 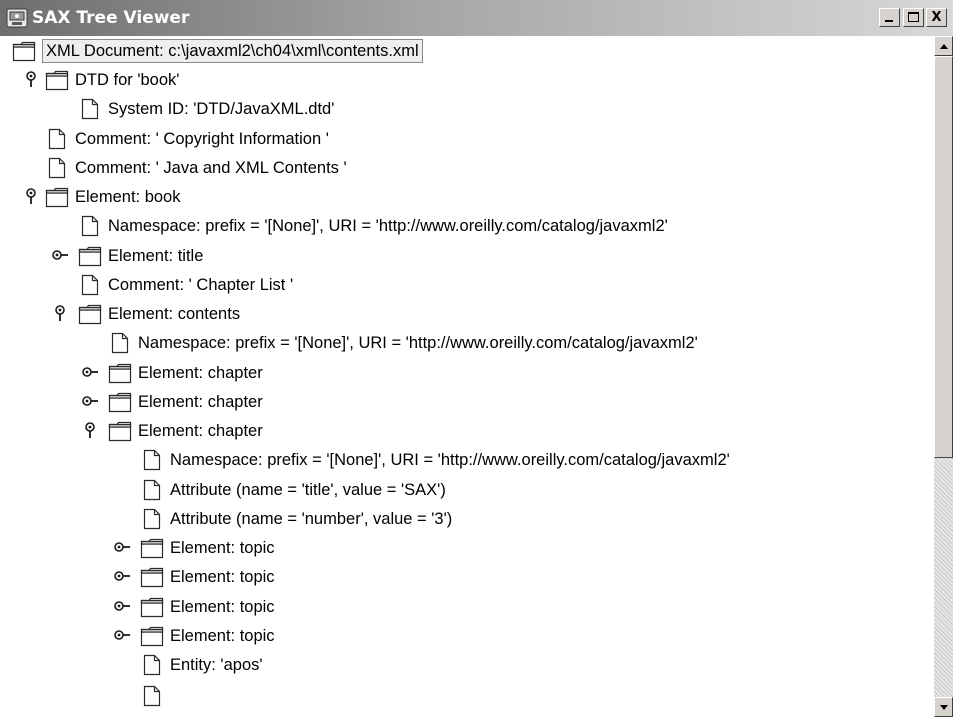 I want to click on tree-node-partial, so click(x=155, y=695).